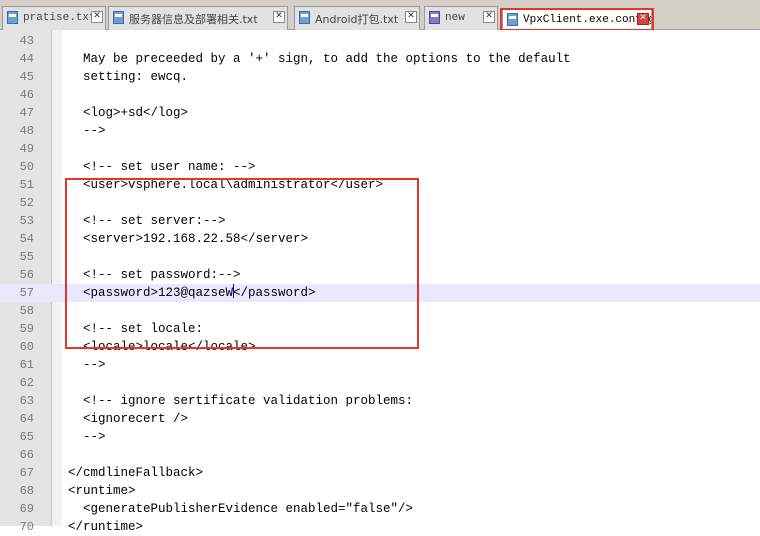 The width and height of the screenshot is (760, 536). Describe the element at coordinates (26, 365) in the screenshot. I see `line-number: 61` at that location.